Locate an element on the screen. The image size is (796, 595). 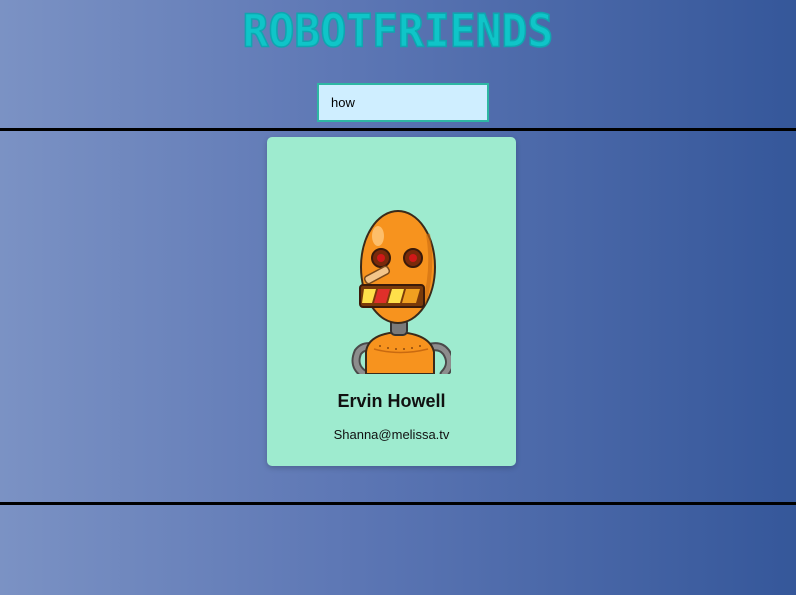
search-box is located at coordinates (403, 102).